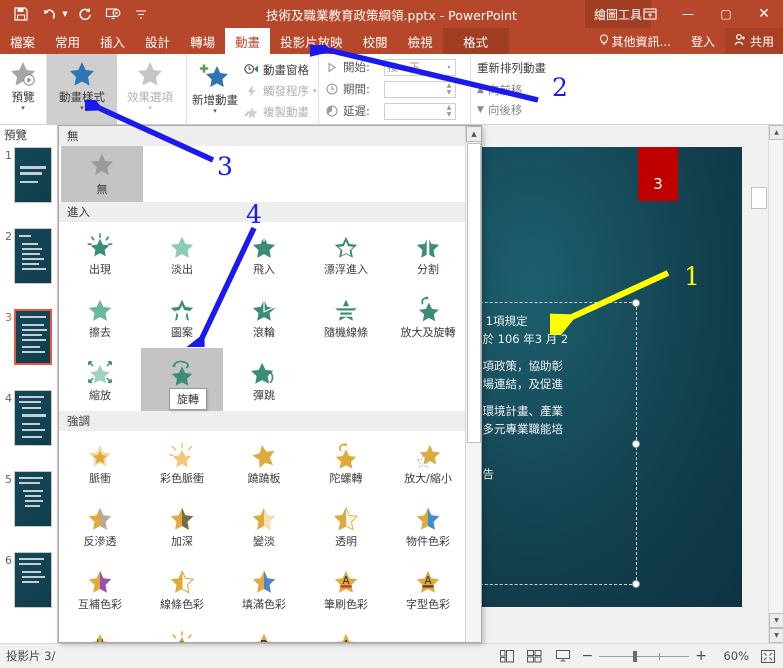 The width and height of the screenshot is (783, 668). What do you see at coordinates (264, 525) in the screenshot?
I see `animation-item-lighten: 變淡` at bounding box center [264, 525].